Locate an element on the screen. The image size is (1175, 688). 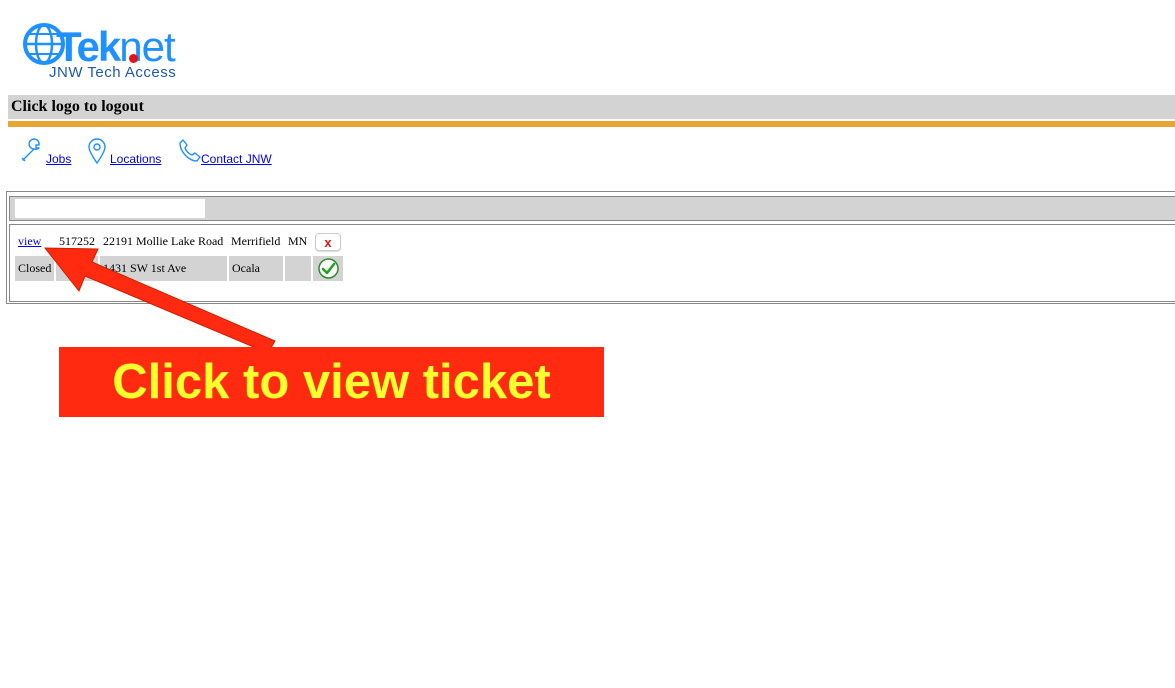
teknet-logo: Teknet JNW Tech Access is located at coordinates (107, 52).